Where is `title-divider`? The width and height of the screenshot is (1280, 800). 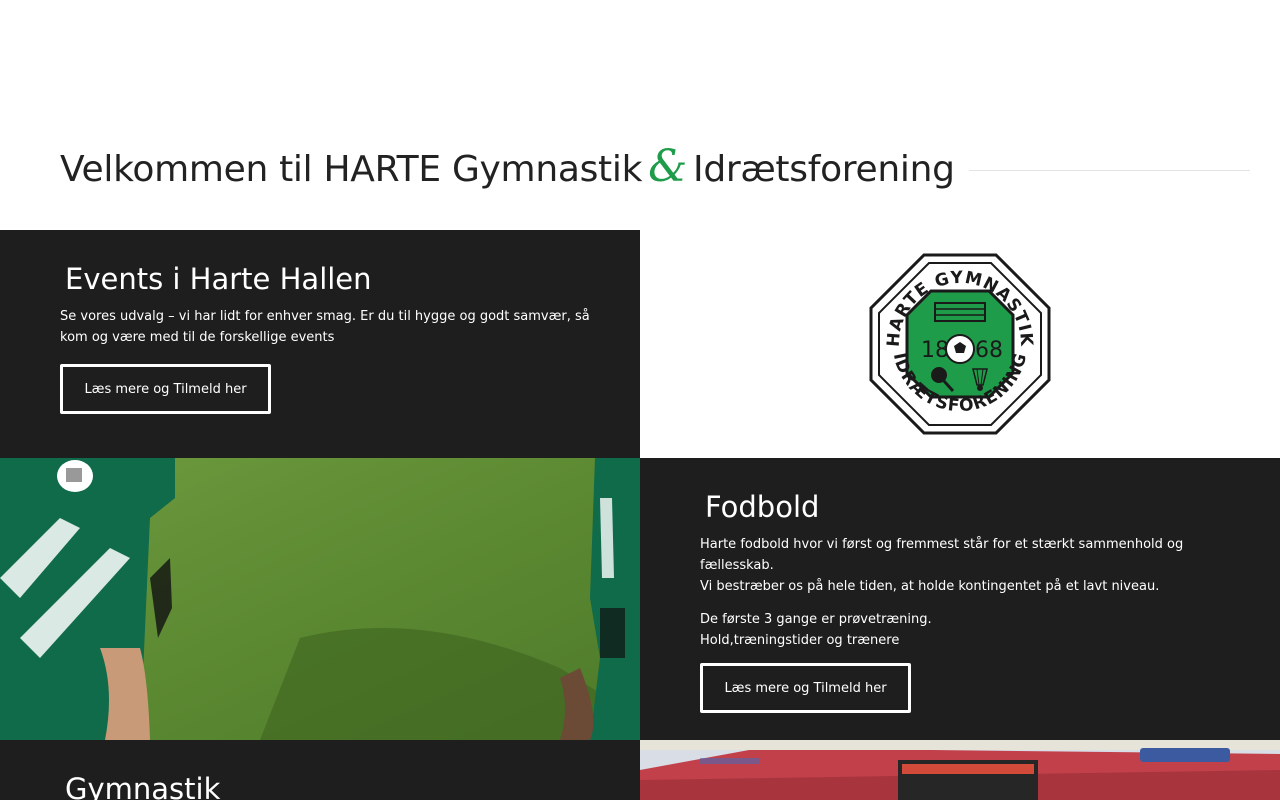 title-divider is located at coordinates (1109, 170).